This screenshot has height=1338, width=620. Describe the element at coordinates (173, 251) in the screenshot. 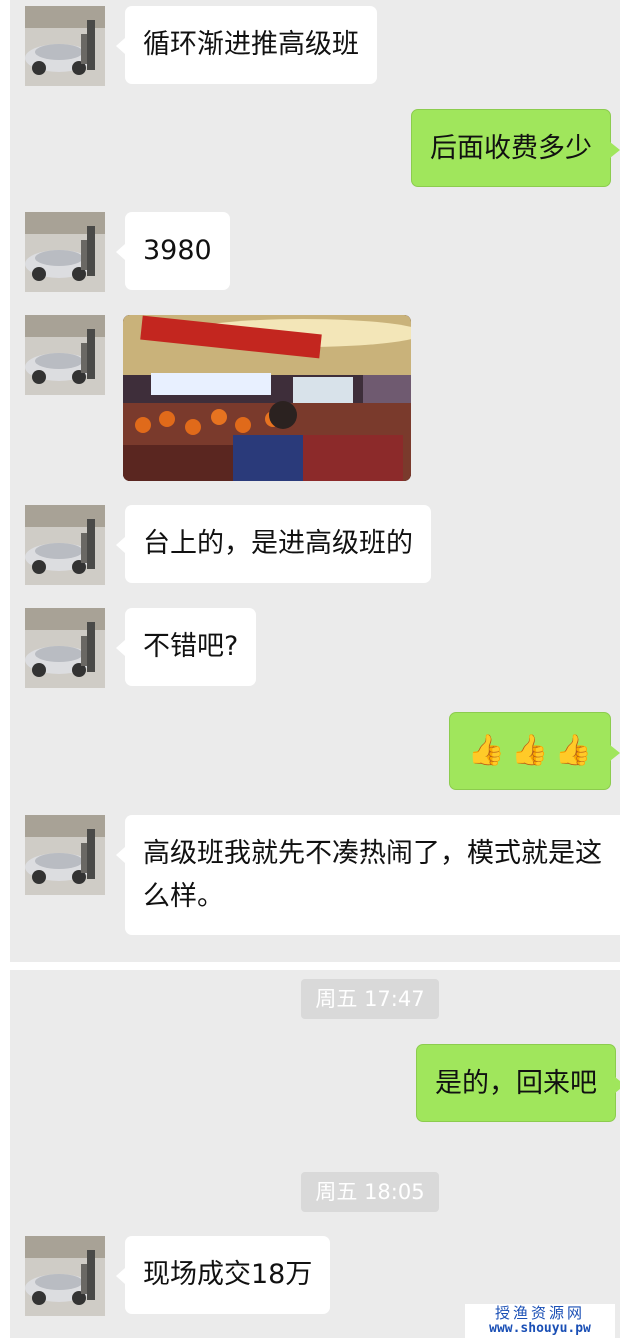

I see `message-bubble-received: 3980` at that location.